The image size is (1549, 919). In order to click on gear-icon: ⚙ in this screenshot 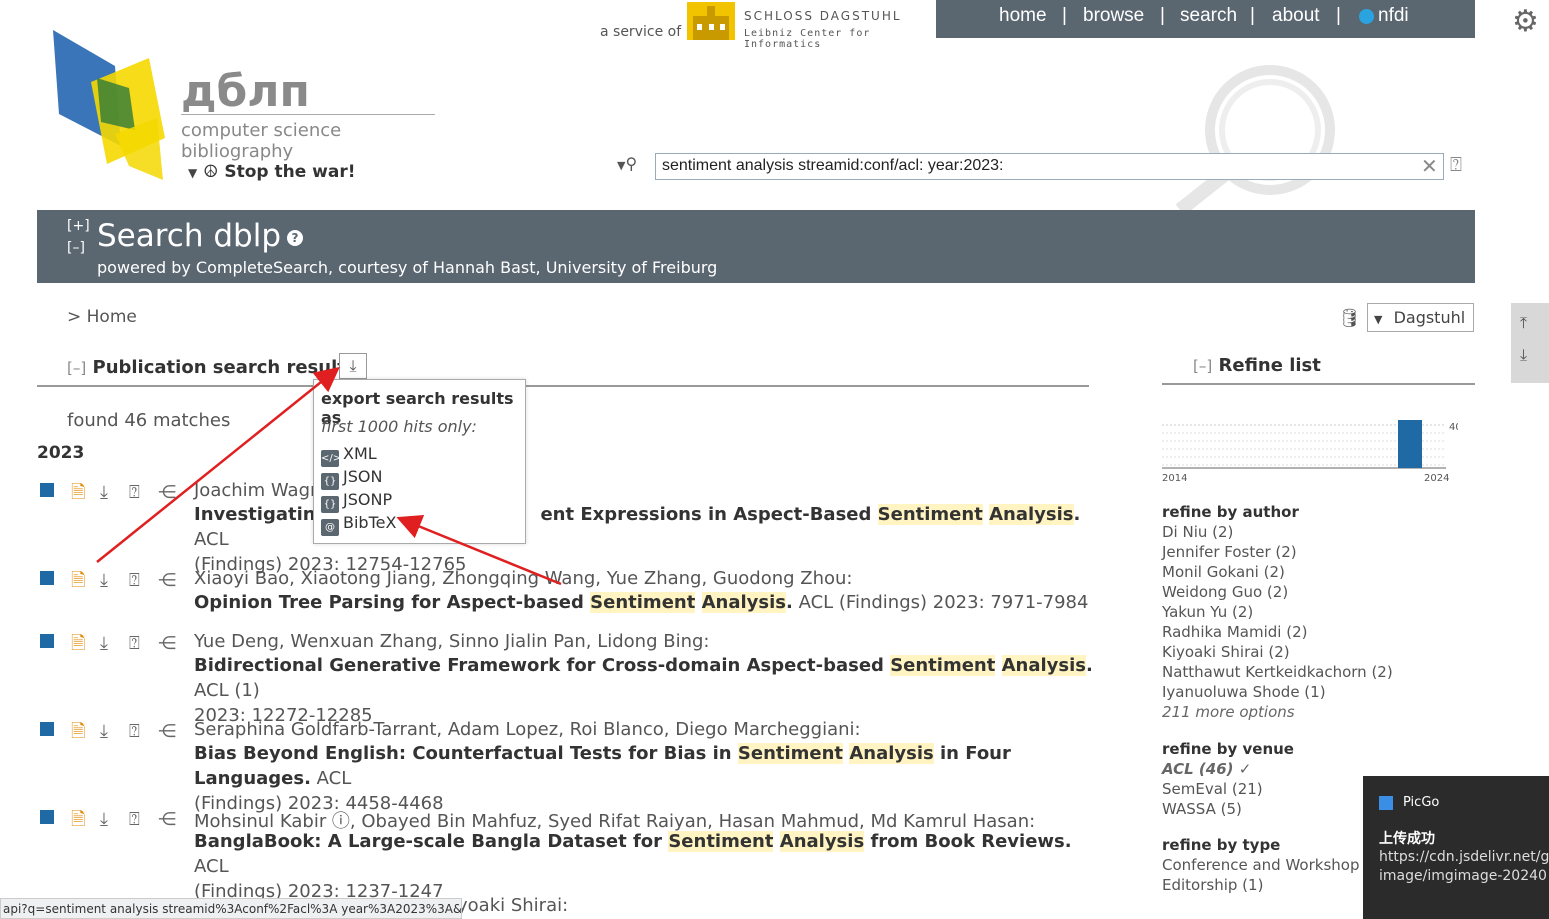, I will do `click(1525, 21)`.